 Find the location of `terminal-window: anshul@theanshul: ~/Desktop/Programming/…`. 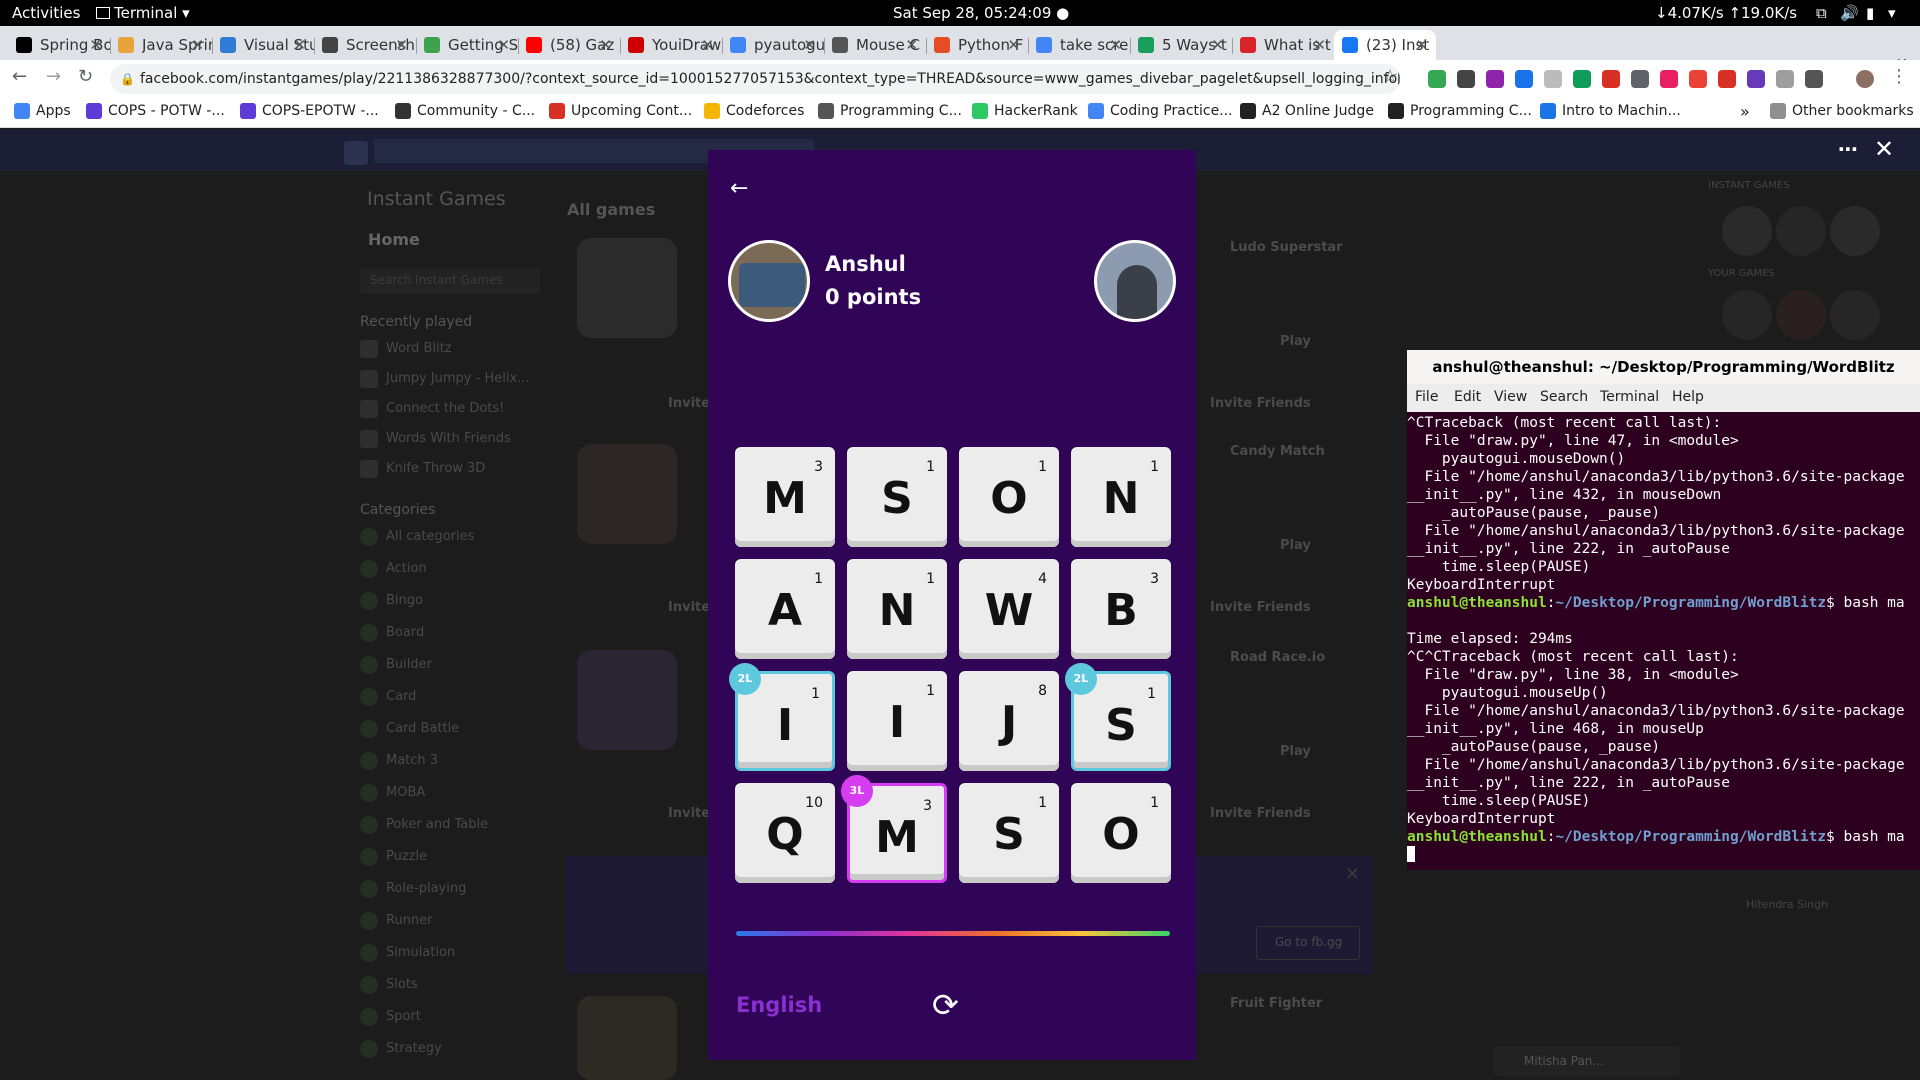

terminal-window: anshul@theanshul: ~/Desktop/Programming/… is located at coordinates (1663, 610).